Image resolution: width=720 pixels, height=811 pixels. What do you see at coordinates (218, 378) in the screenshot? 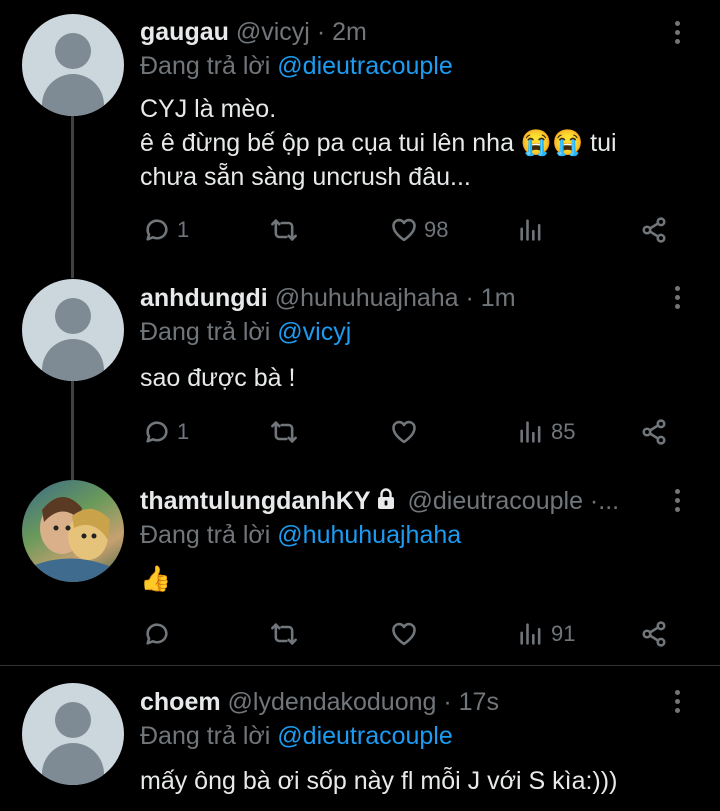
I see `tweet-text: sao được bà !` at bounding box center [218, 378].